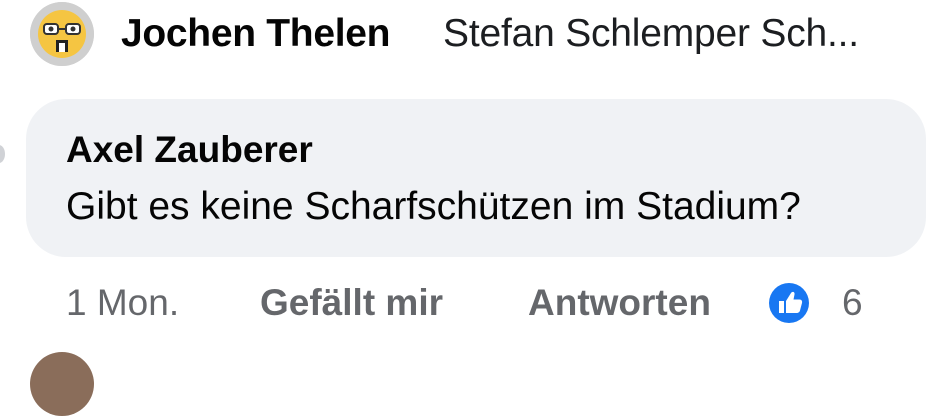  I want to click on comment-actions: 1 Mon. Gefällt mir Antworten 6, so click(496, 304).